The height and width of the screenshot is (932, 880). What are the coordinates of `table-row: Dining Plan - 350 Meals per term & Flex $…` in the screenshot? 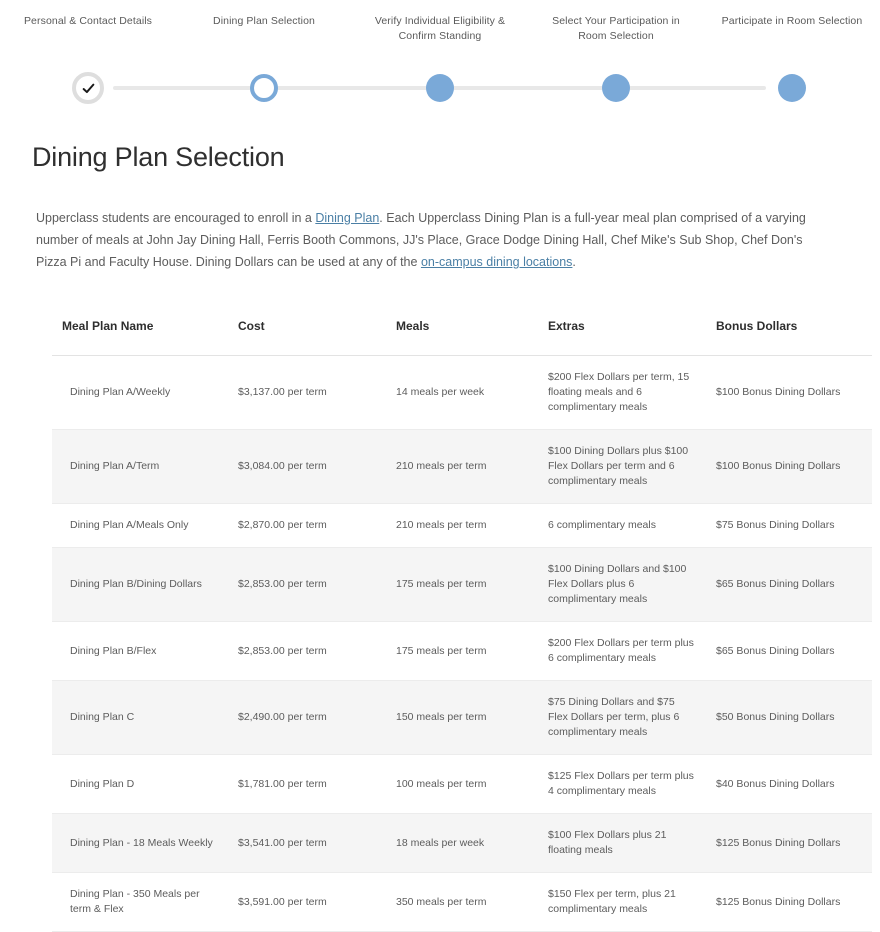 It's located at (462, 902).